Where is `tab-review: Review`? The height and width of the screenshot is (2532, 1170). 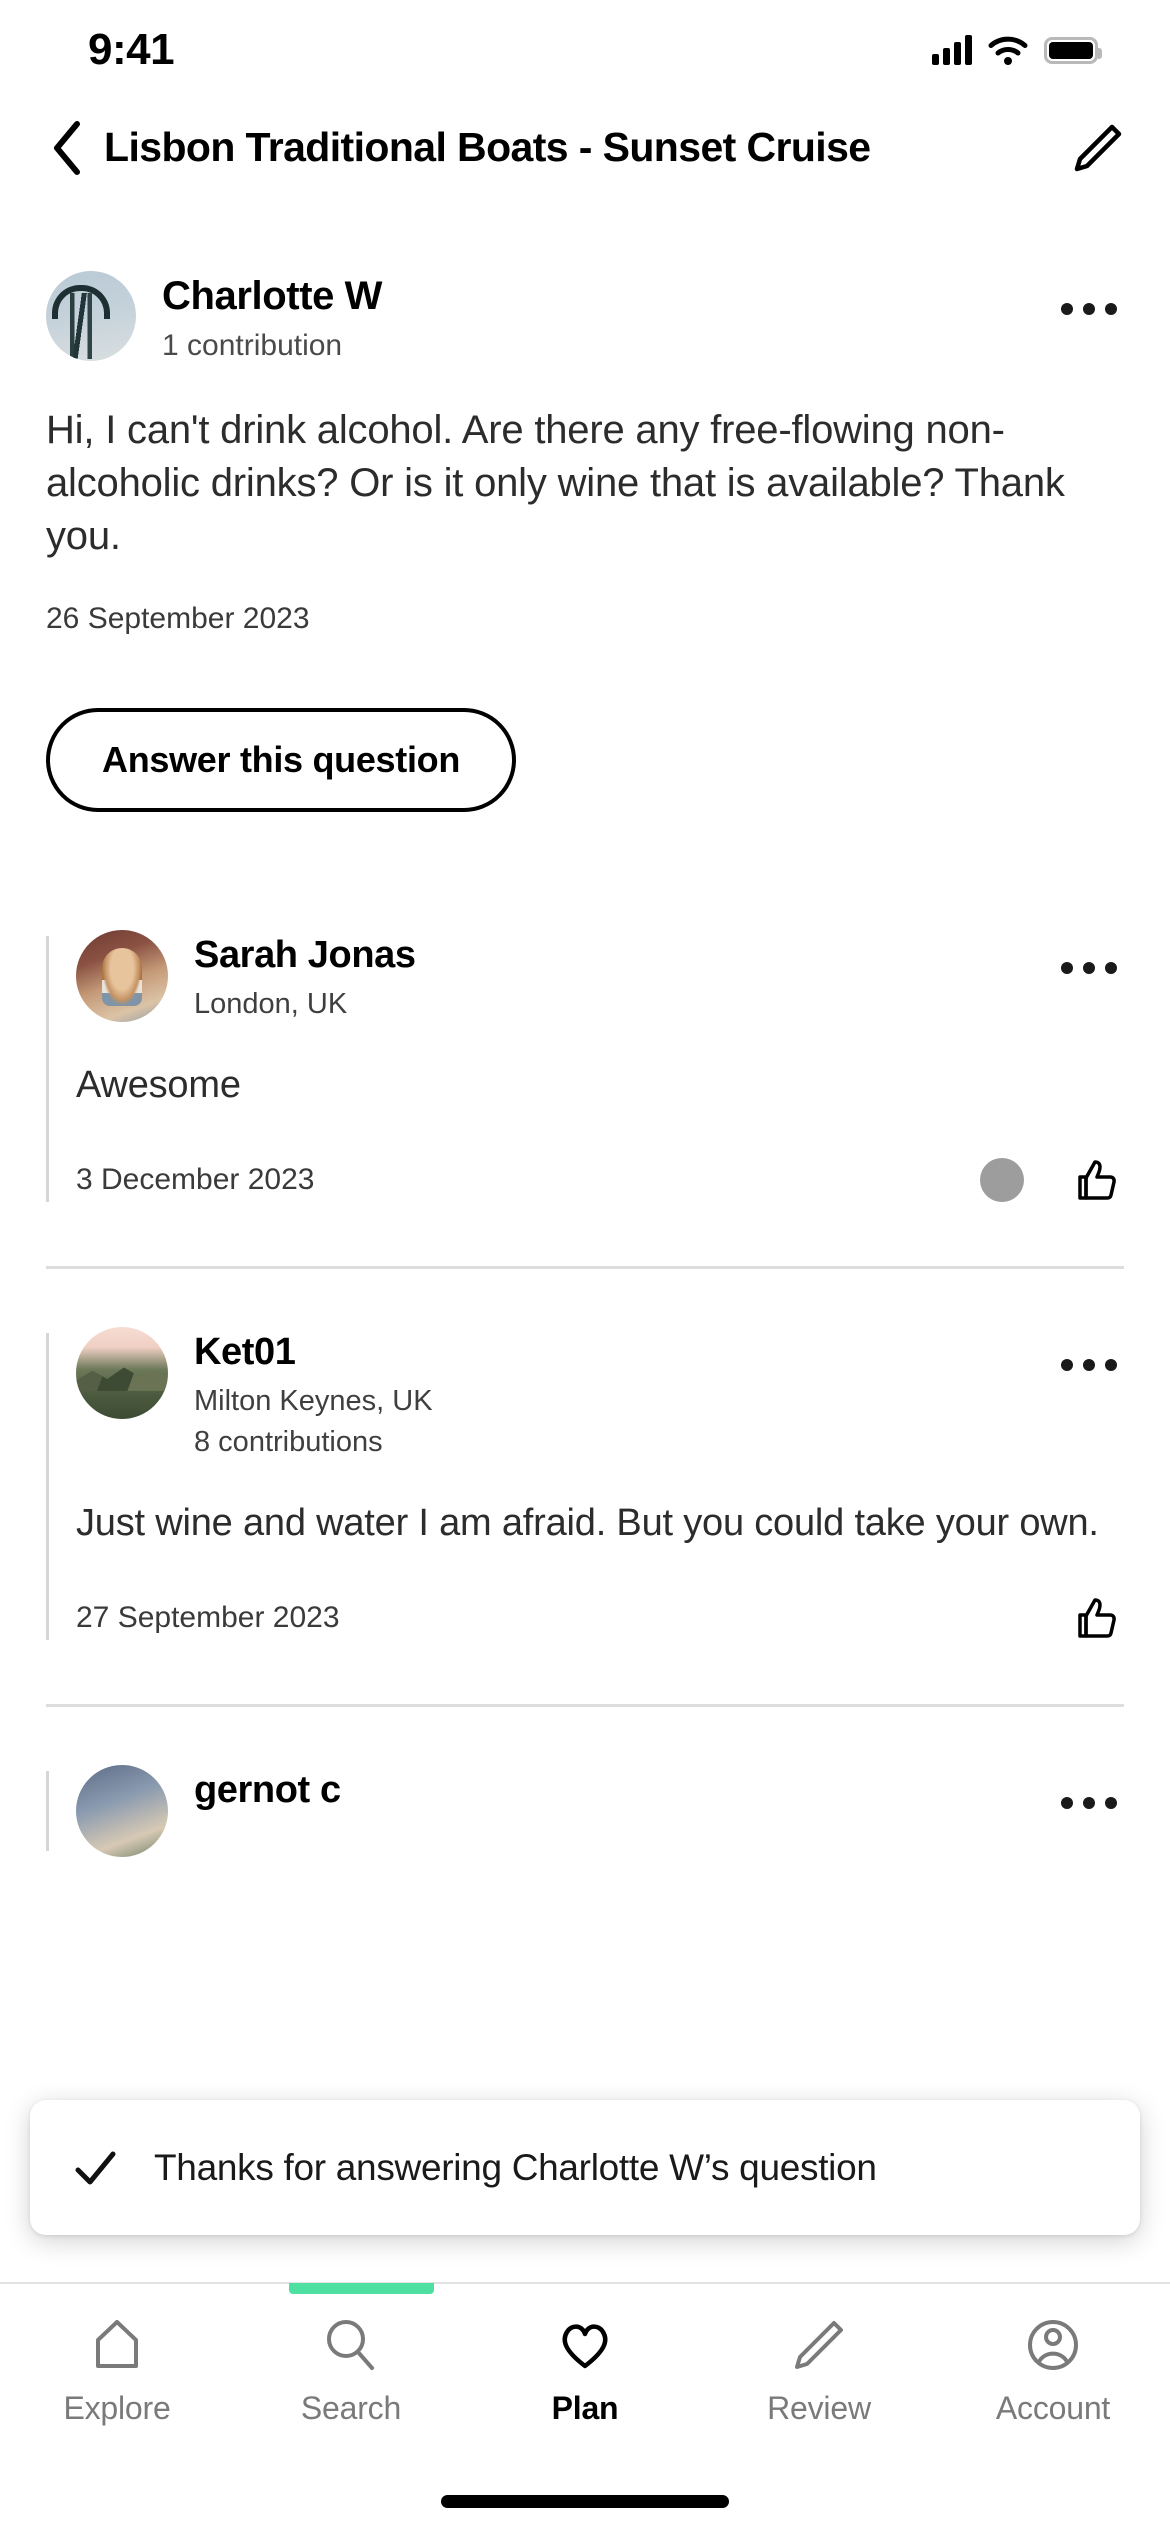
tab-review: Review is located at coordinates (819, 2383).